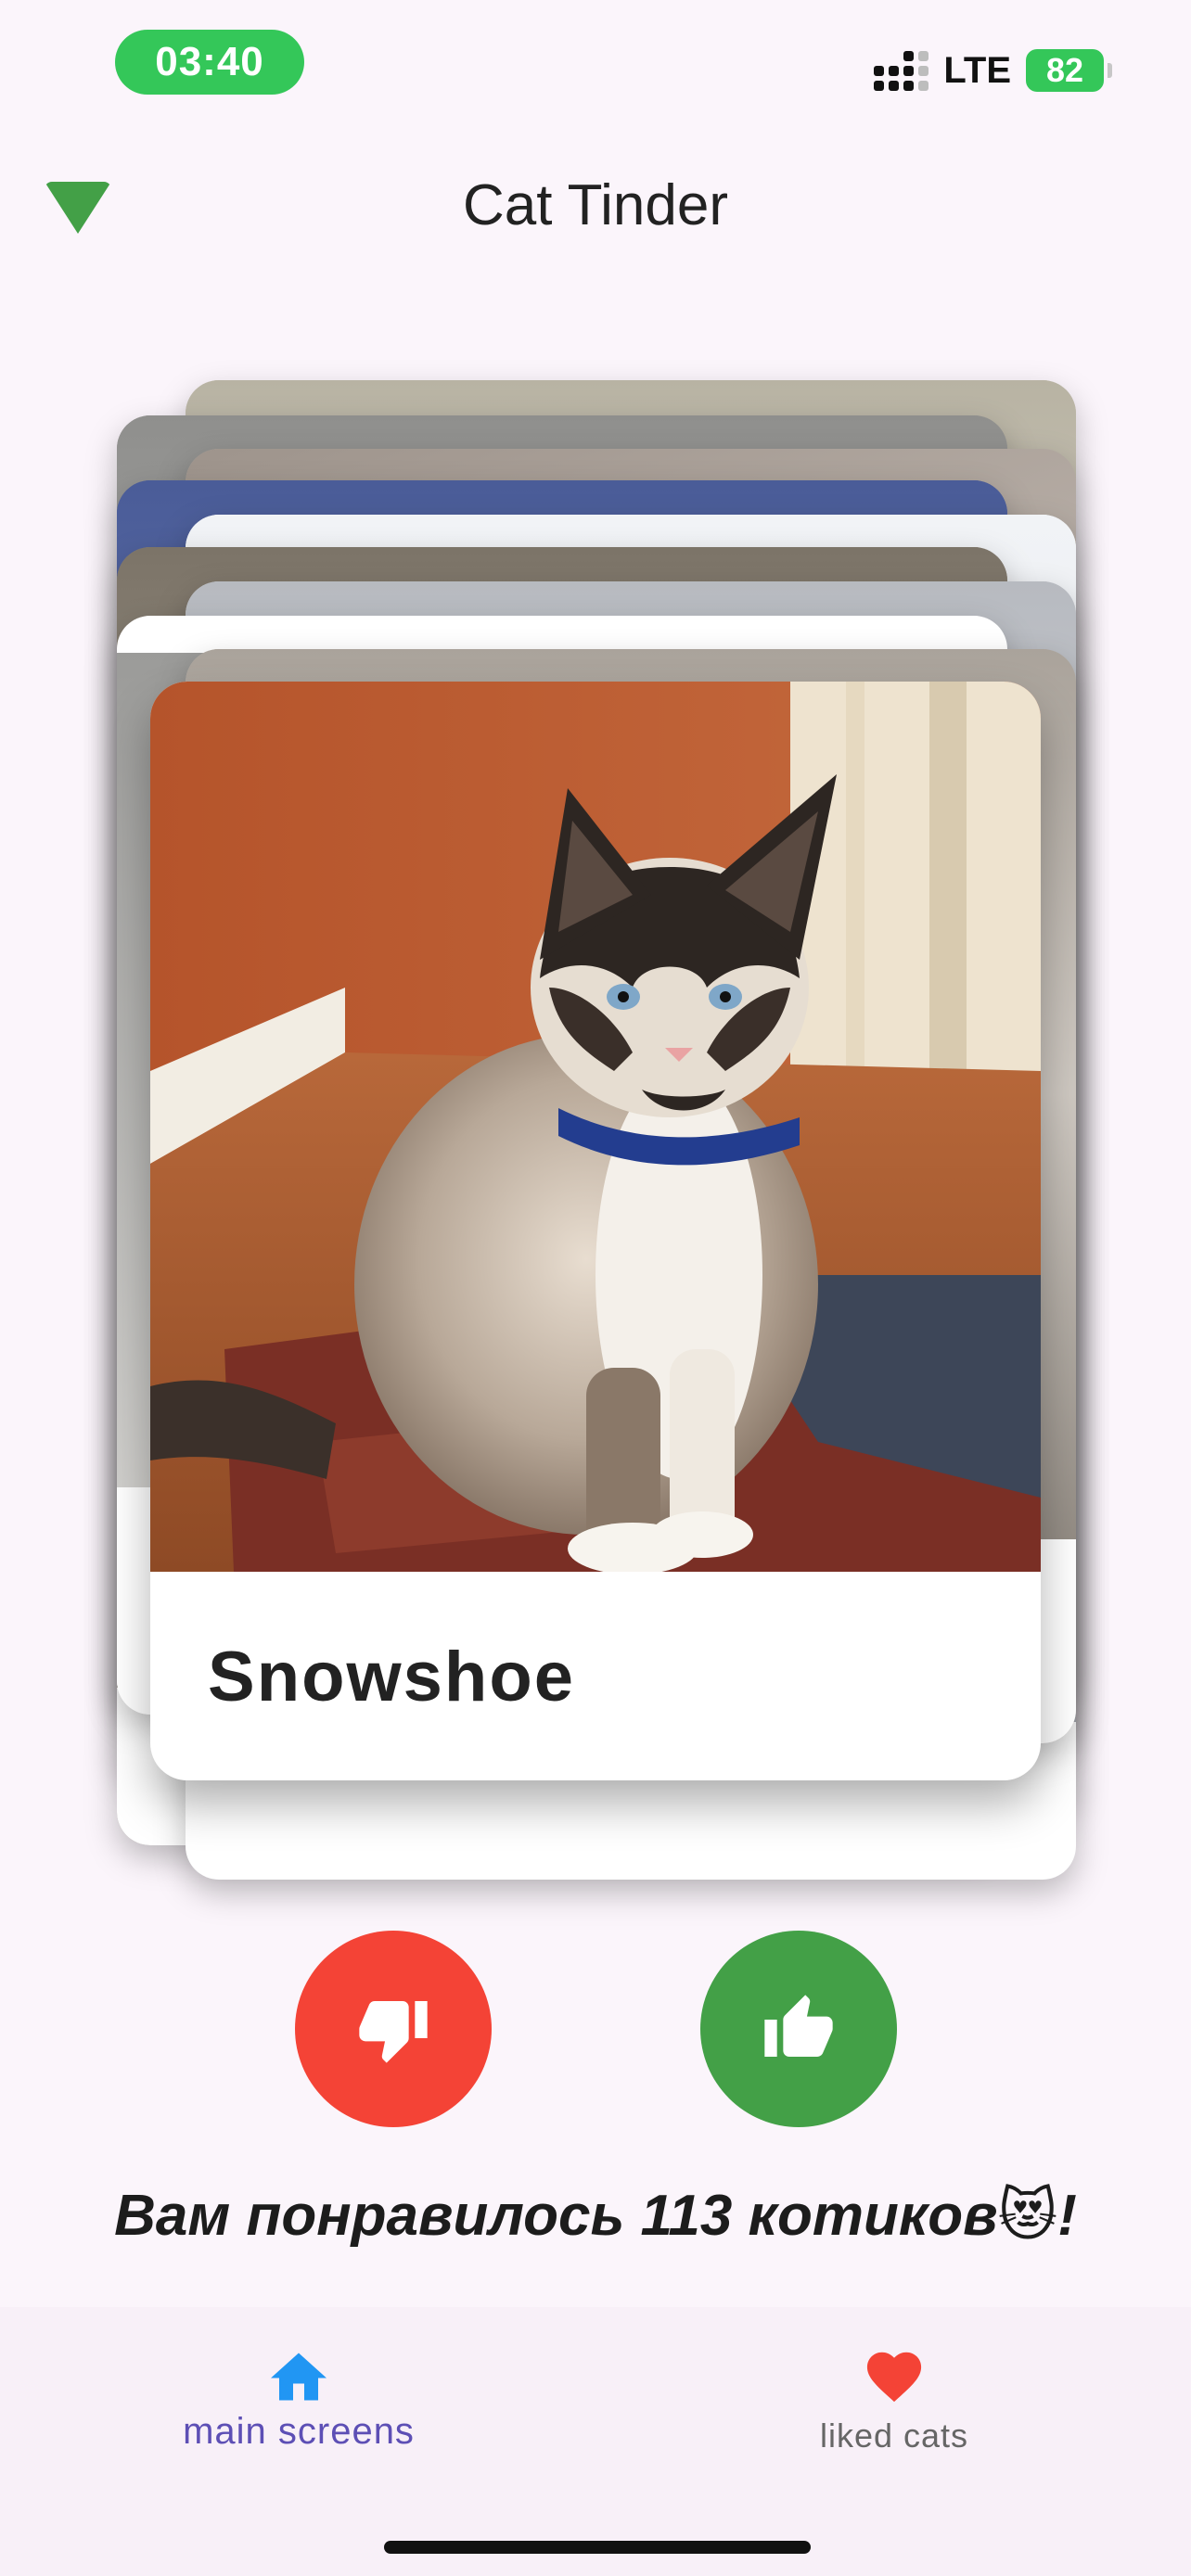 The width and height of the screenshot is (1191, 2576). I want to click on nav-label-liked-cats: liked cats, so click(894, 2436).